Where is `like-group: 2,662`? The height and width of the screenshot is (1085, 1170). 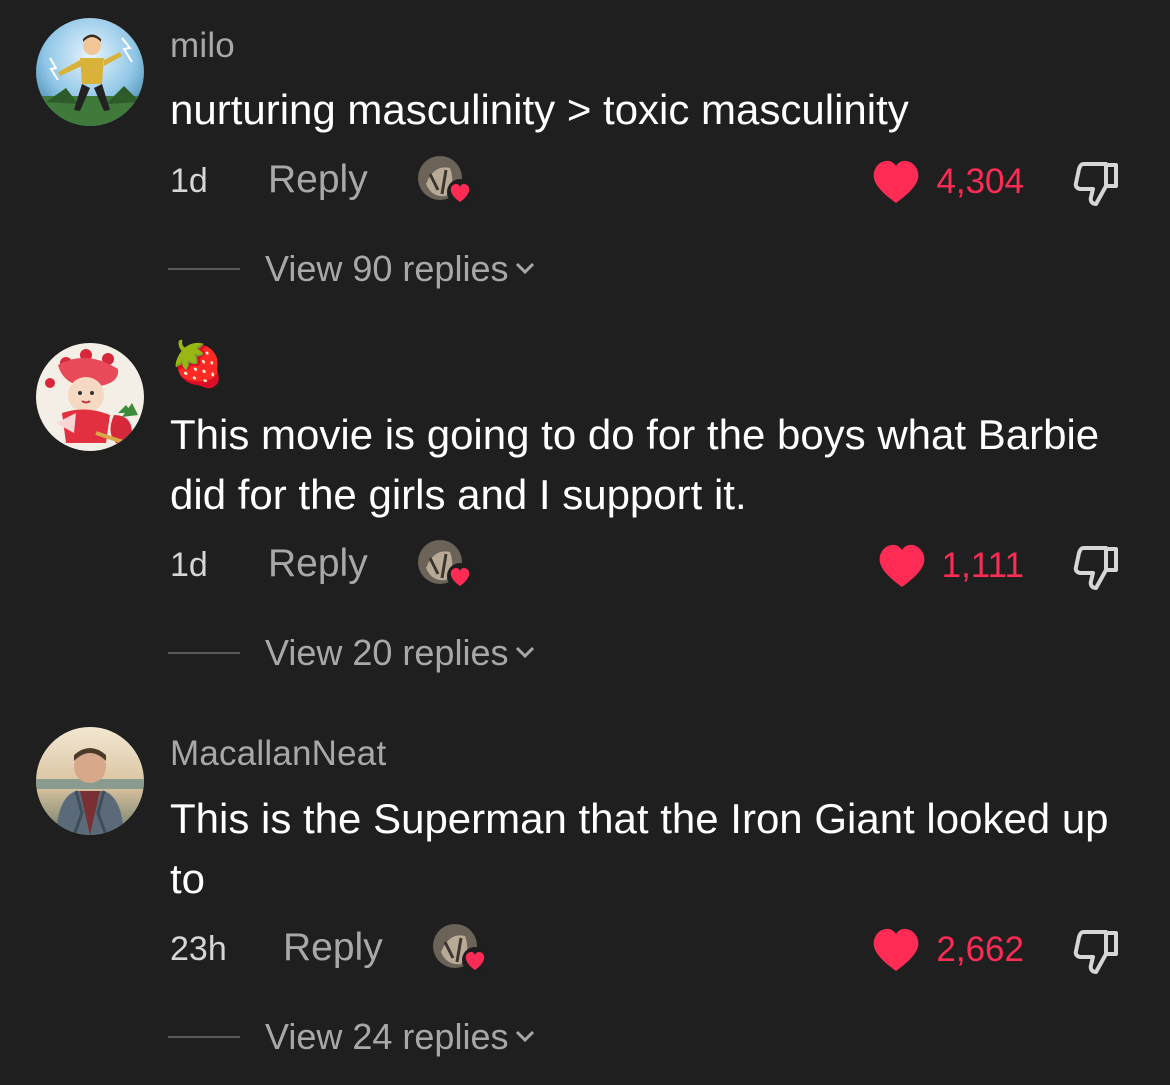 like-group: 2,662 is located at coordinates (947, 950).